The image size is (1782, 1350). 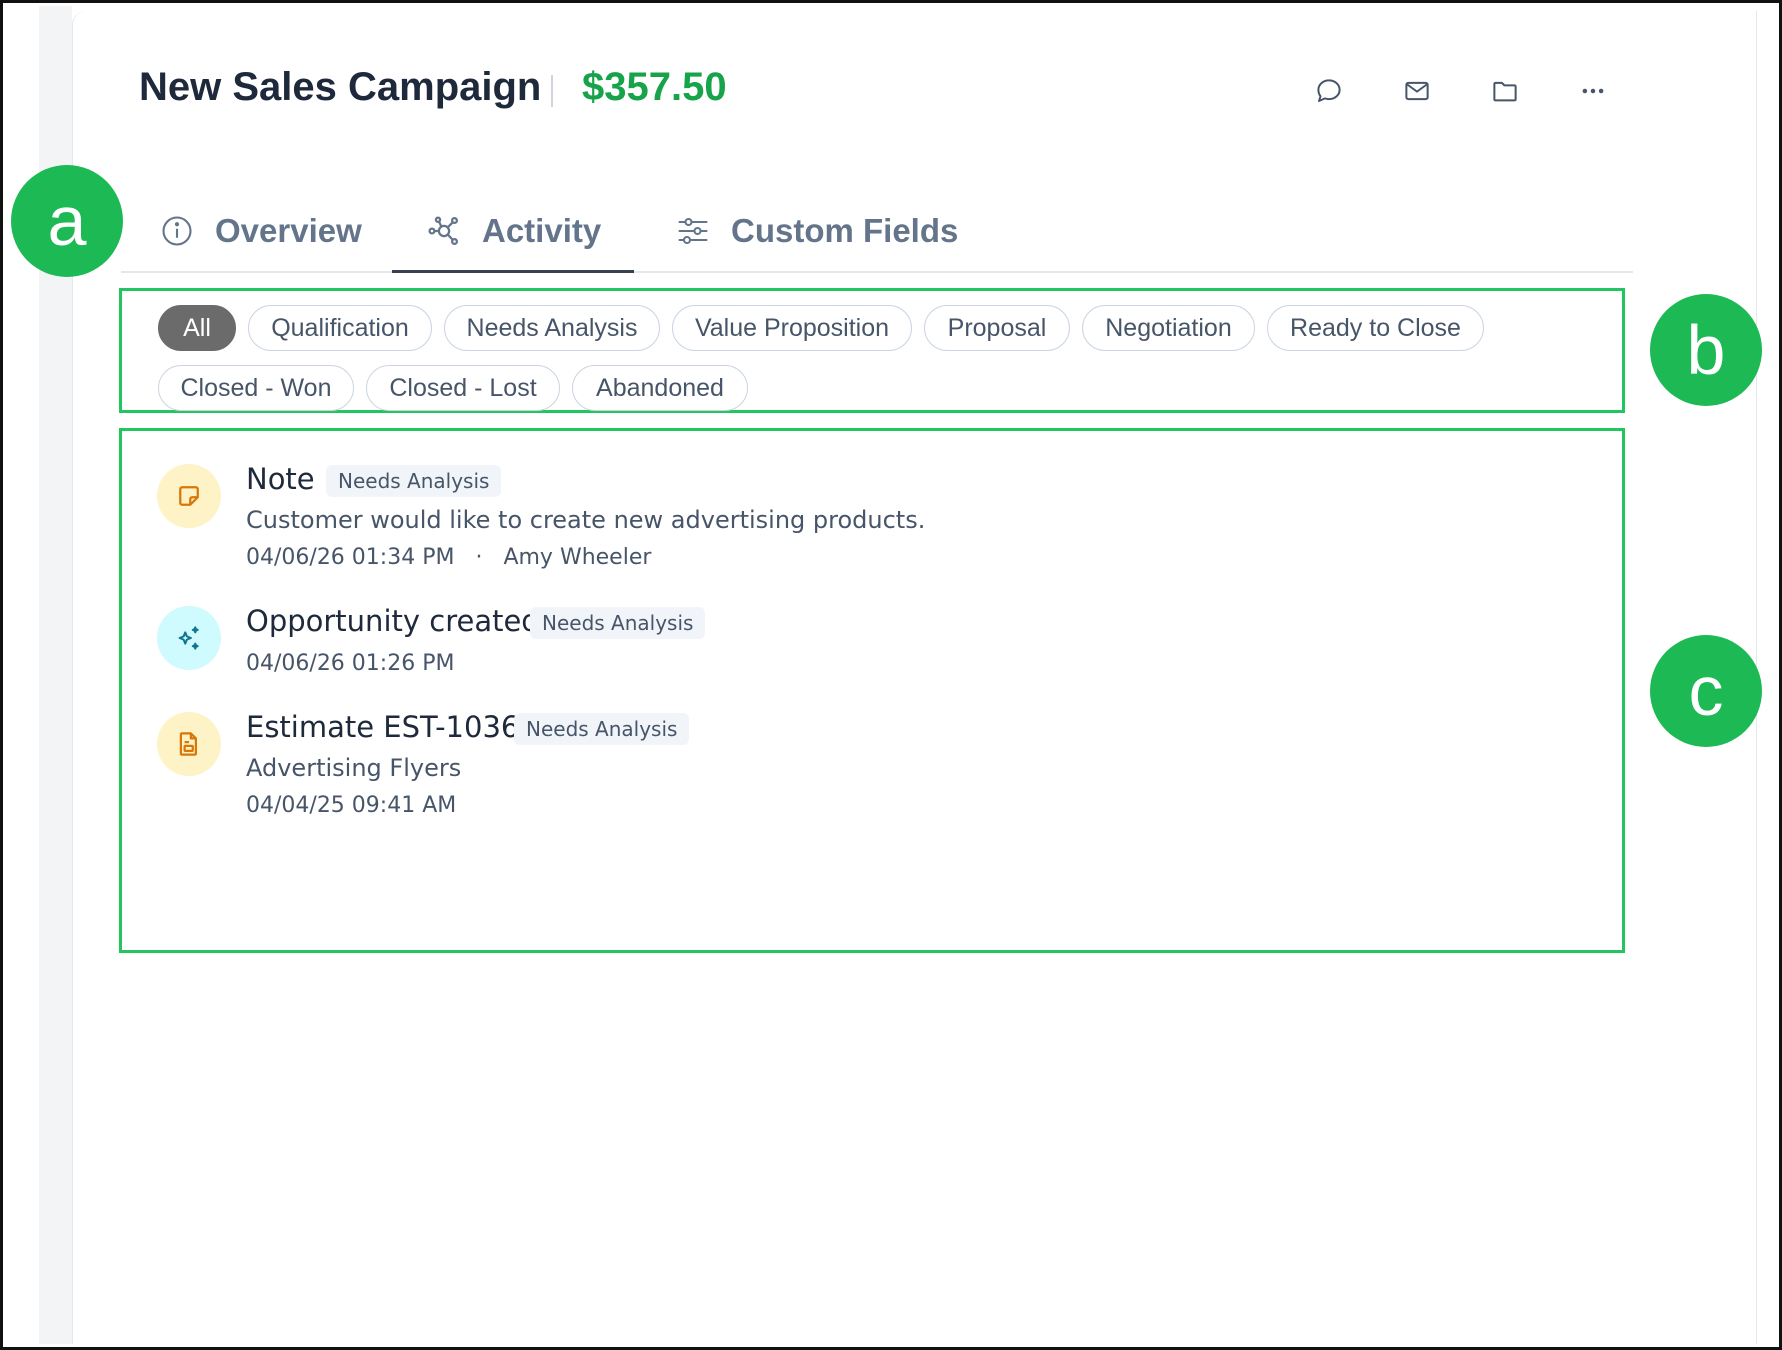 What do you see at coordinates (1706, 350) in the screenshot?
I see `annotation-badge-b: b` at bounding box center [1706, 350].